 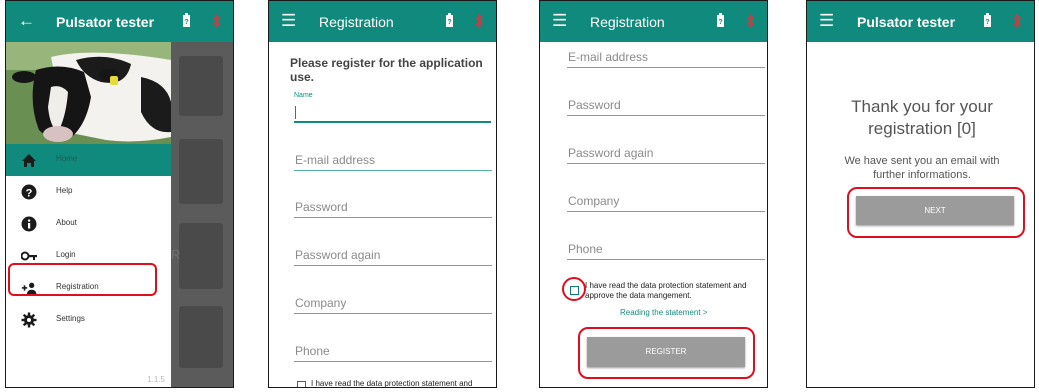 What do you see at coordinates (666, 353) in the screenshot?
I see `highlight-register` at bounding box center [666, 353].